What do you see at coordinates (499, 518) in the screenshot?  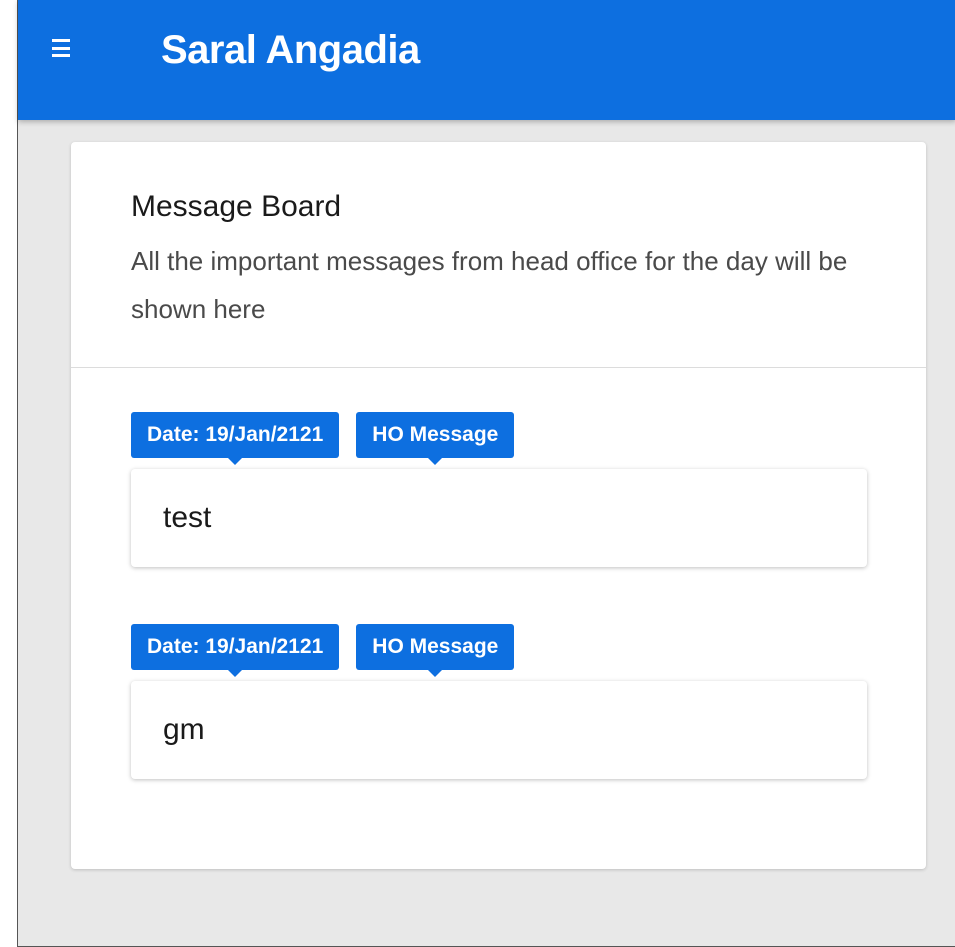 I see `message-text: test` at bounding box center [499, 518].